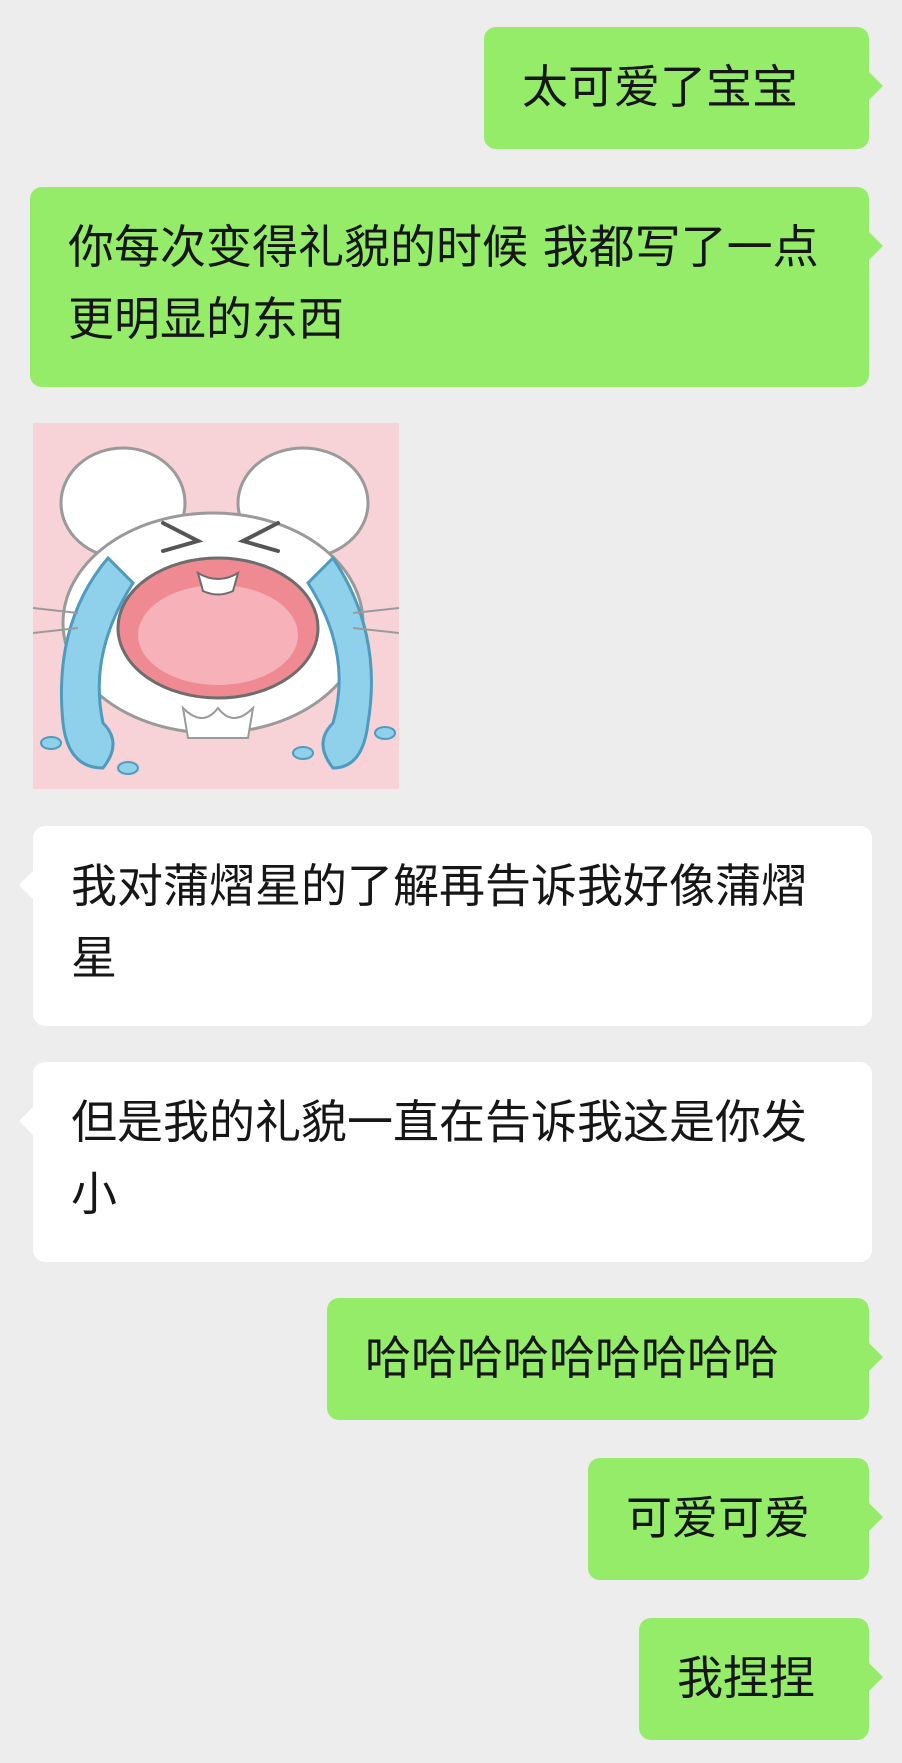  I want to click on message-text: 我对蒲熠星的了解再告诉我好像蒲熠星, so click(439, 922).